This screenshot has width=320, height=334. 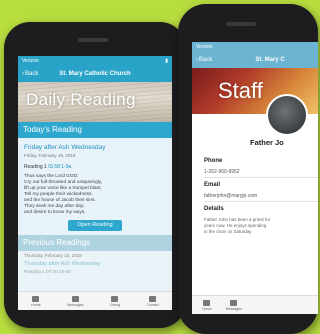 I want to click on daily-reading-banner: Daily Reading, so click(x=95, y=102).